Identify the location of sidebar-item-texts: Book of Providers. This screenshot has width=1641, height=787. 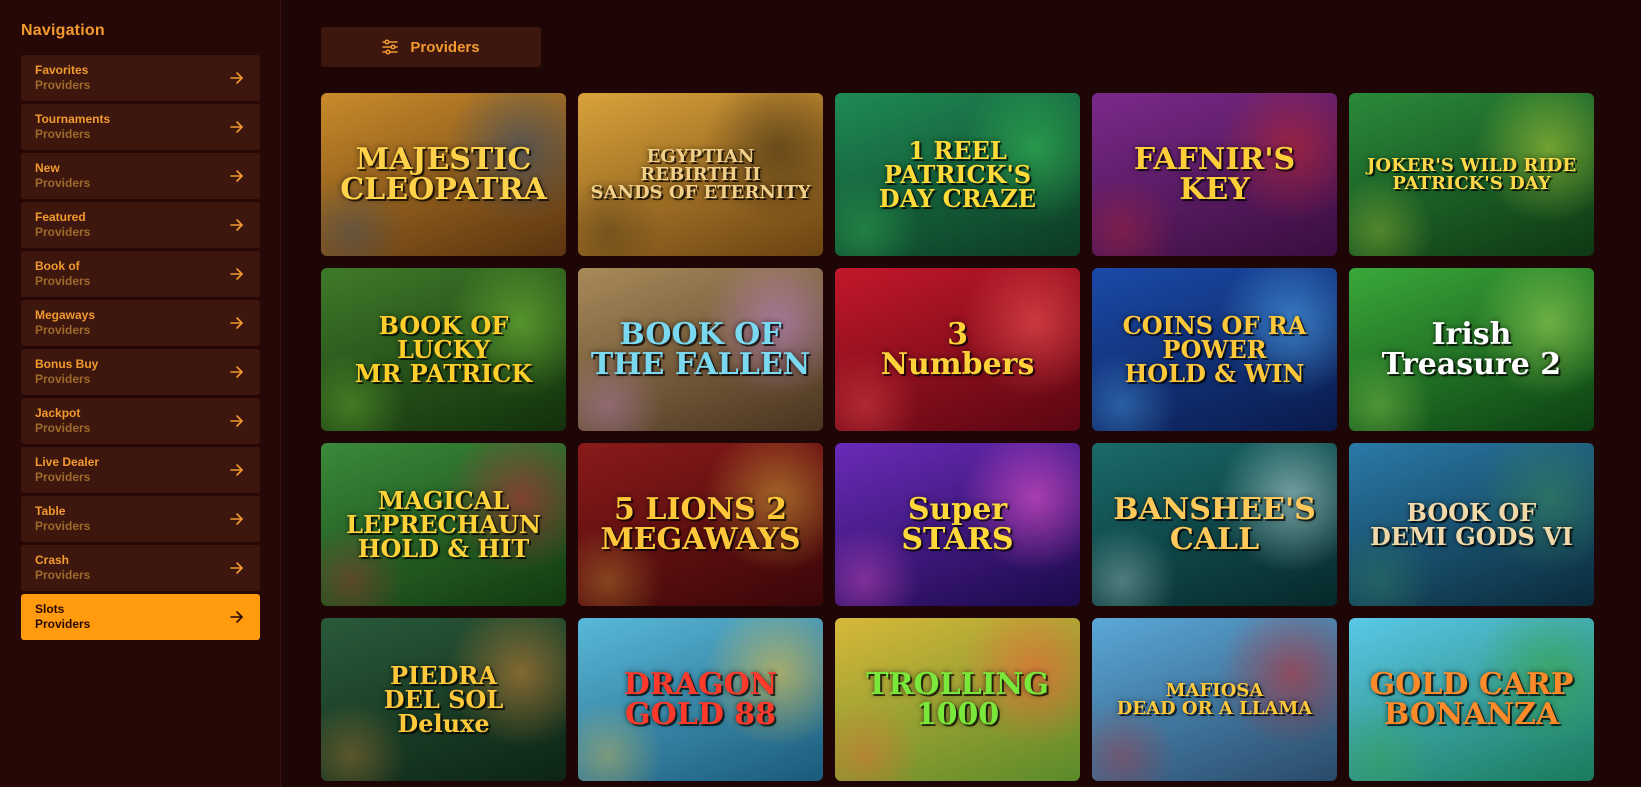
(62, 274).